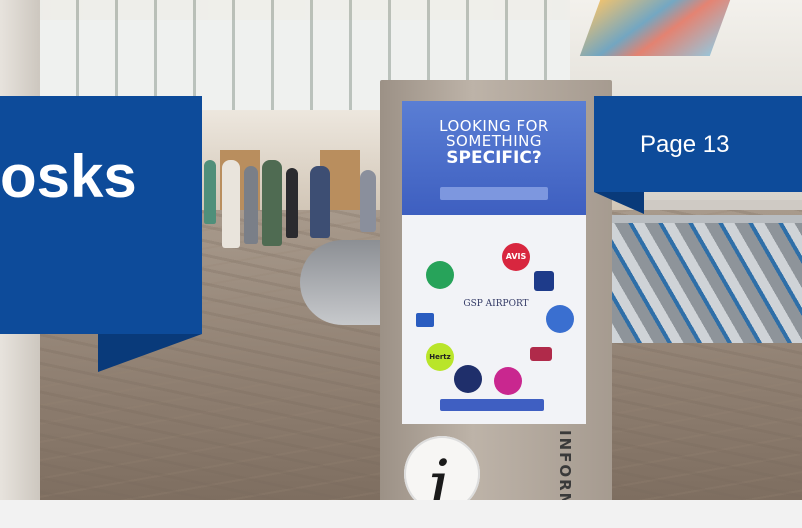 This screenshot has height=528, width=802. What do you see at coordinates (440, 357) in the screenshot?
I see `hertz-logo: Hertz` at bounding box center [440, 357].